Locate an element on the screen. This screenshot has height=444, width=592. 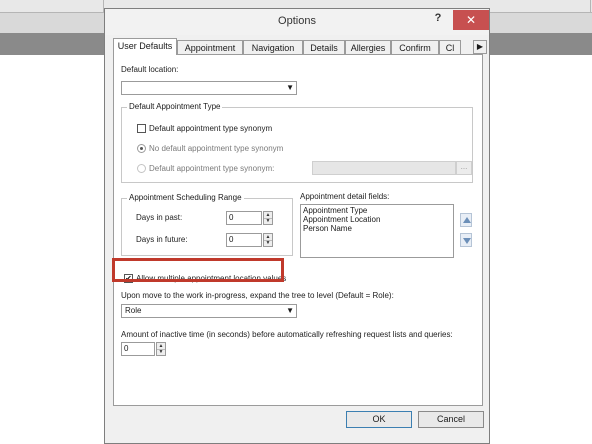
default-synonym-radio is located at coordinates (141, 168).